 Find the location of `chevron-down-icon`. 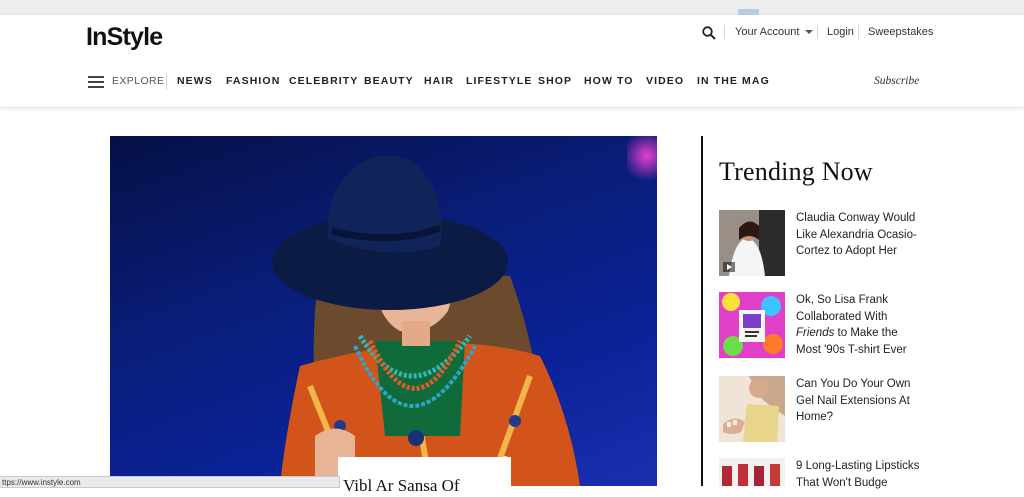

chevron-down-icon is located at coordinates (809, 32).